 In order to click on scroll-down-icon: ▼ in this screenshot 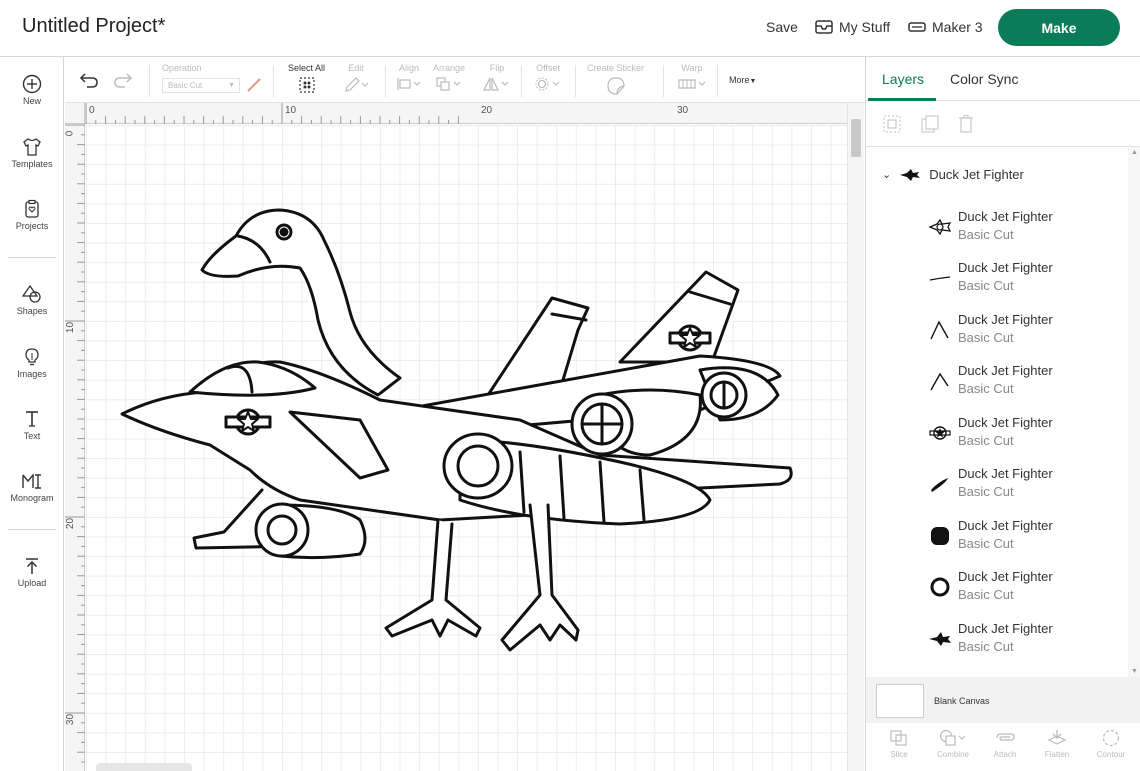, I will do `click(1134, 671)`.